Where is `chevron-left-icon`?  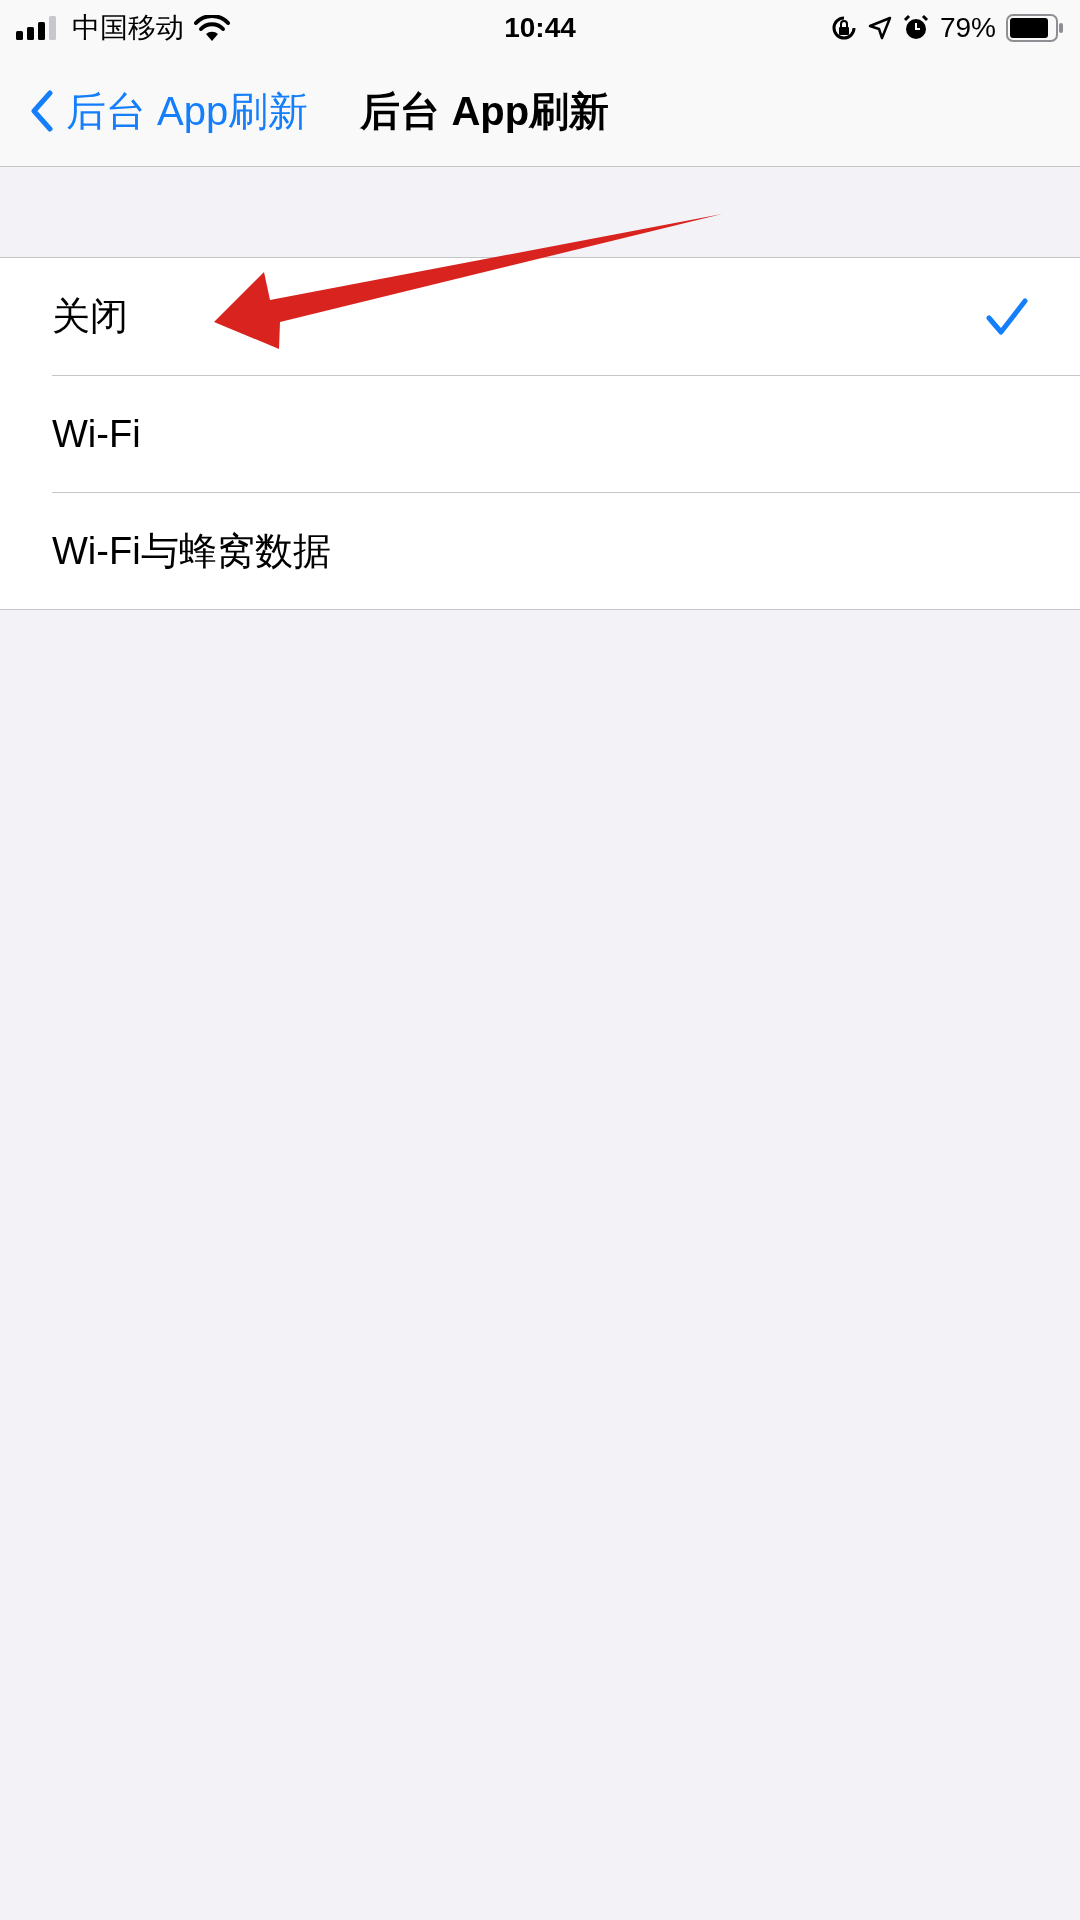 chevron-left-icon is located at coordinates (42, 111).